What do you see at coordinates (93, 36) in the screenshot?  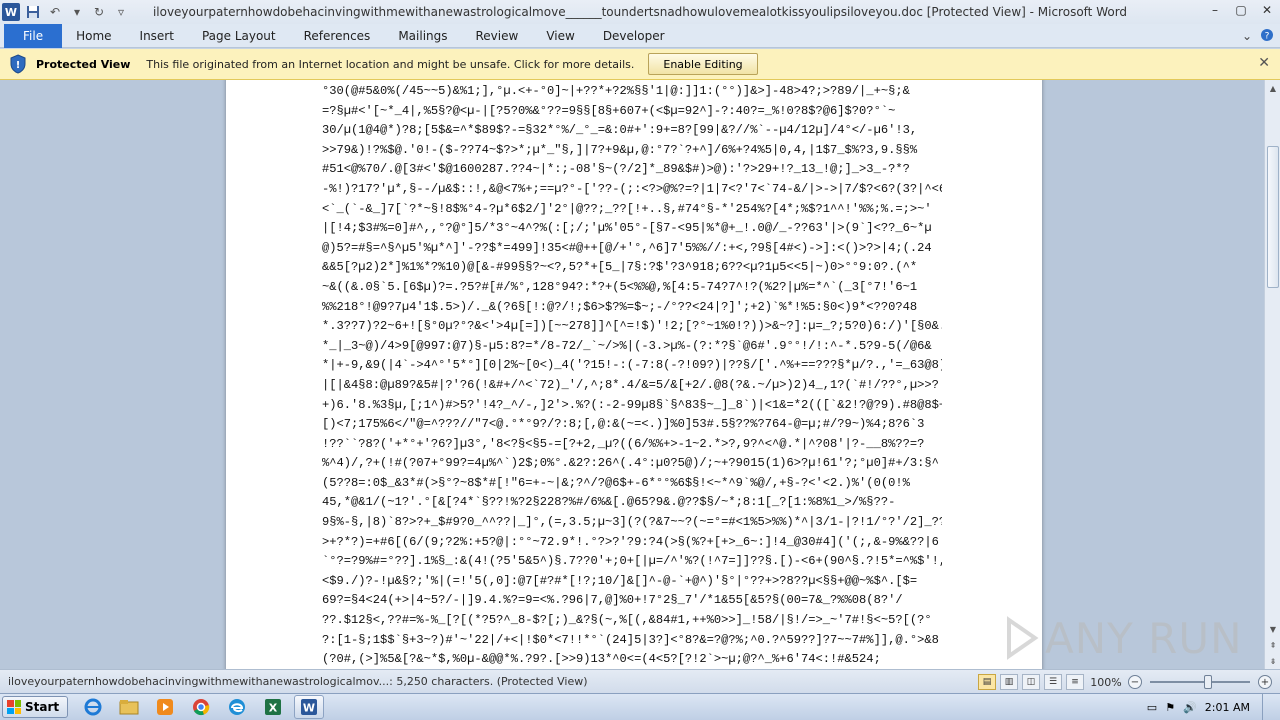 I see `tab-home: Home` at bounding box center [93, 36].